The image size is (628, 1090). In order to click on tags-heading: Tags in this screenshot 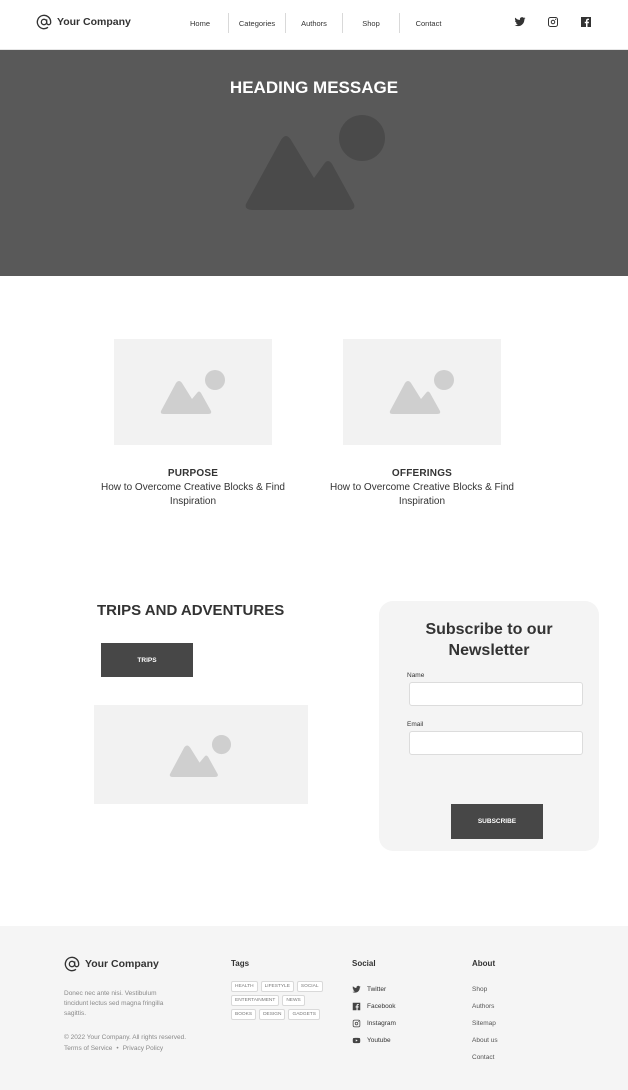, I will do `click(240, 963)`.